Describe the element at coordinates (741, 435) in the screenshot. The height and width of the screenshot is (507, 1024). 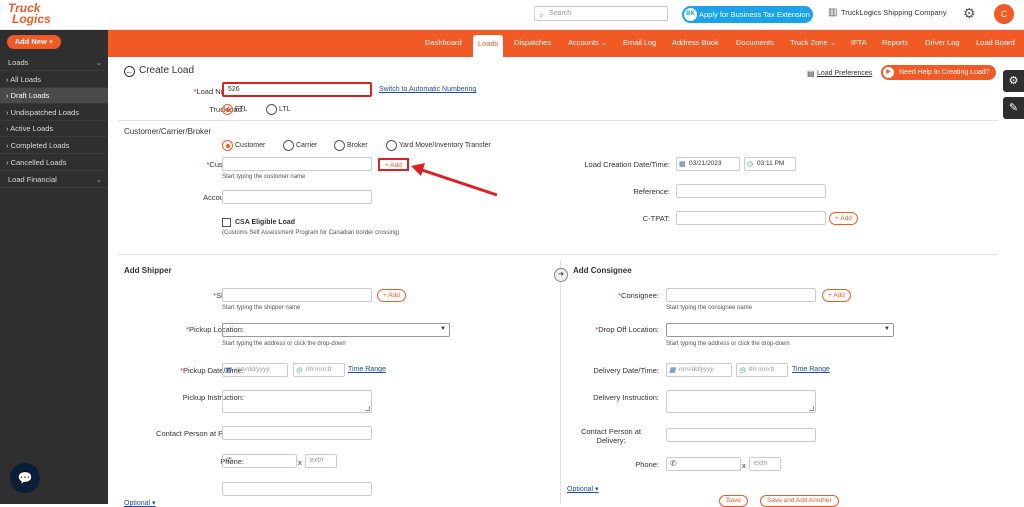
I see `contact-delivery-input` at that location.